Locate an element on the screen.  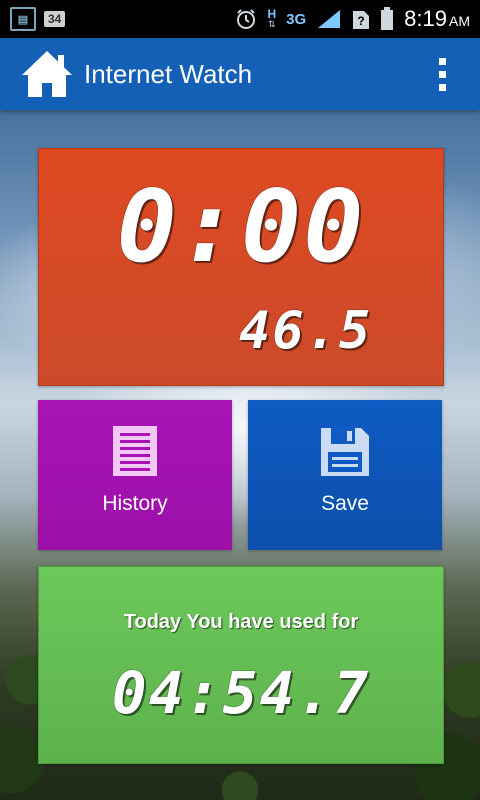
save-button: Save is located at coordinates (345, 475).